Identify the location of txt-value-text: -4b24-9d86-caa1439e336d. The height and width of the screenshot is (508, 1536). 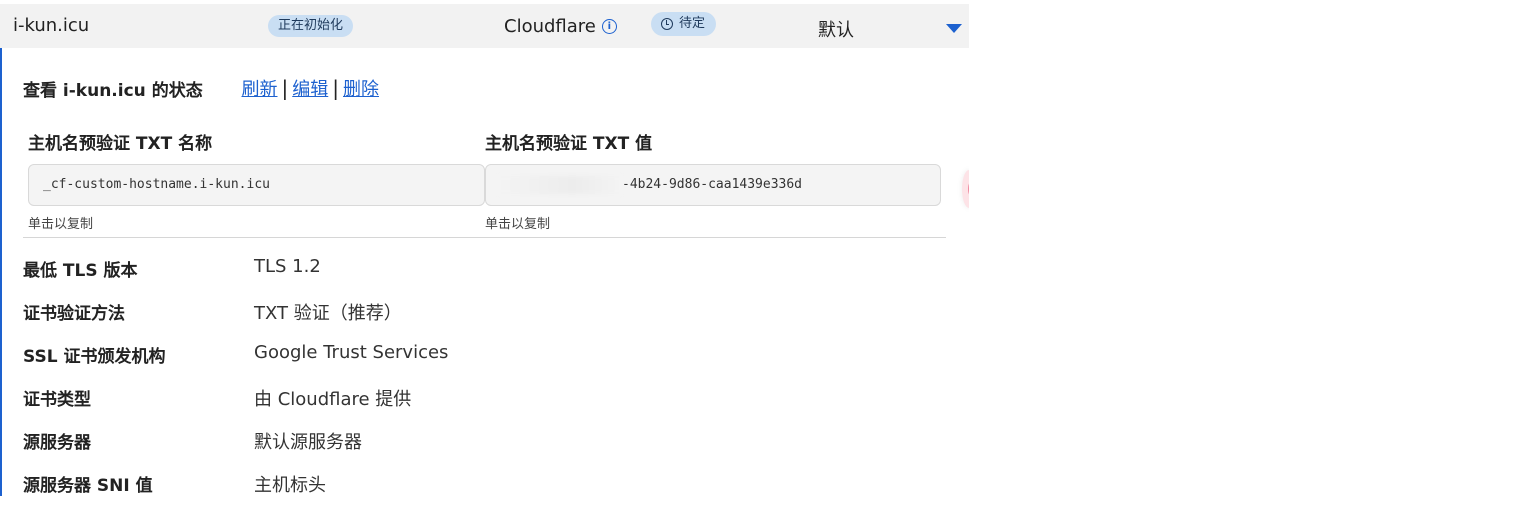
(712, 184).